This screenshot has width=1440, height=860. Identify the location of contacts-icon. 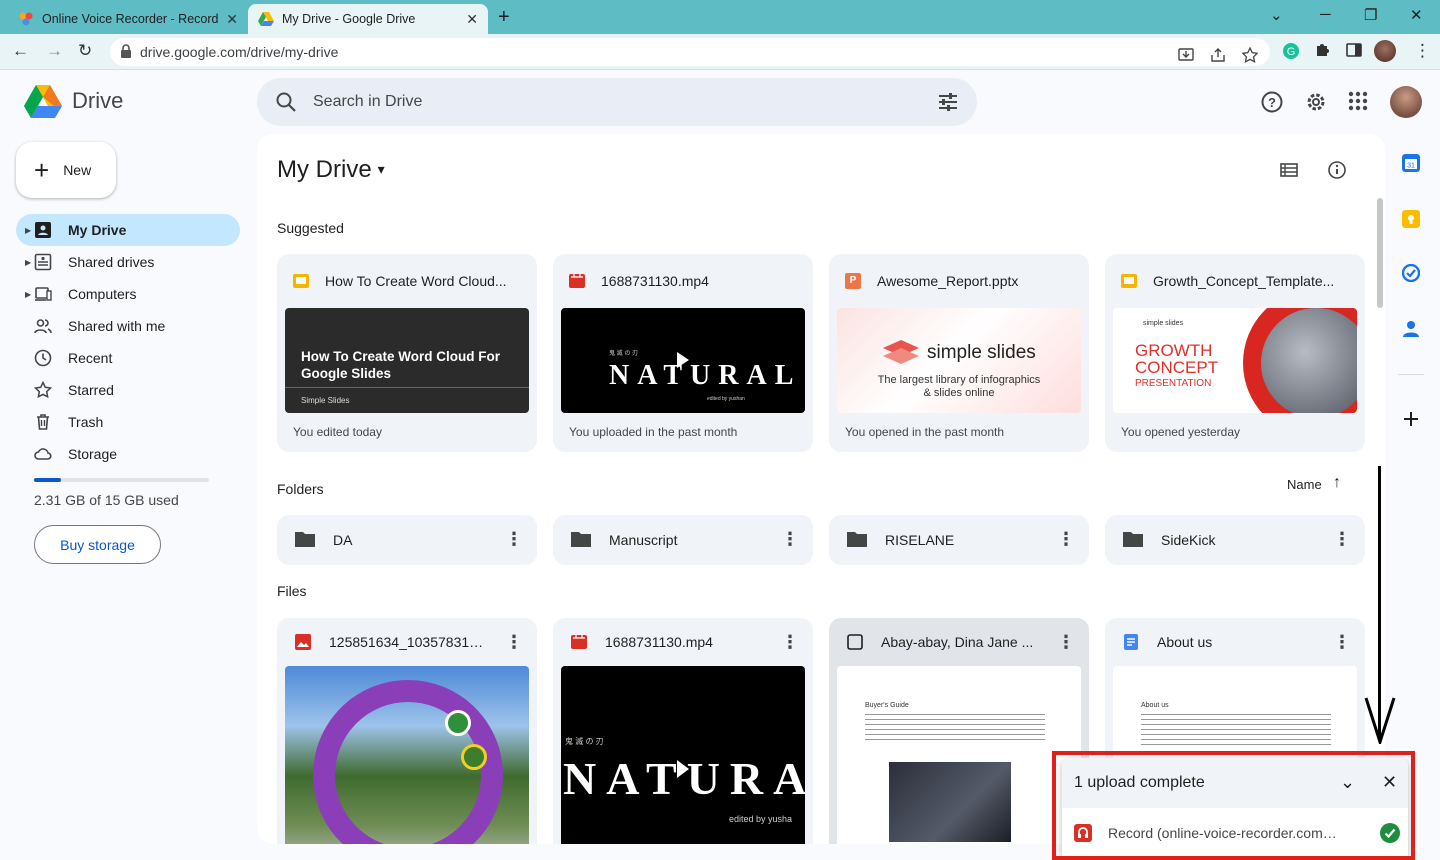
(1411, 329).